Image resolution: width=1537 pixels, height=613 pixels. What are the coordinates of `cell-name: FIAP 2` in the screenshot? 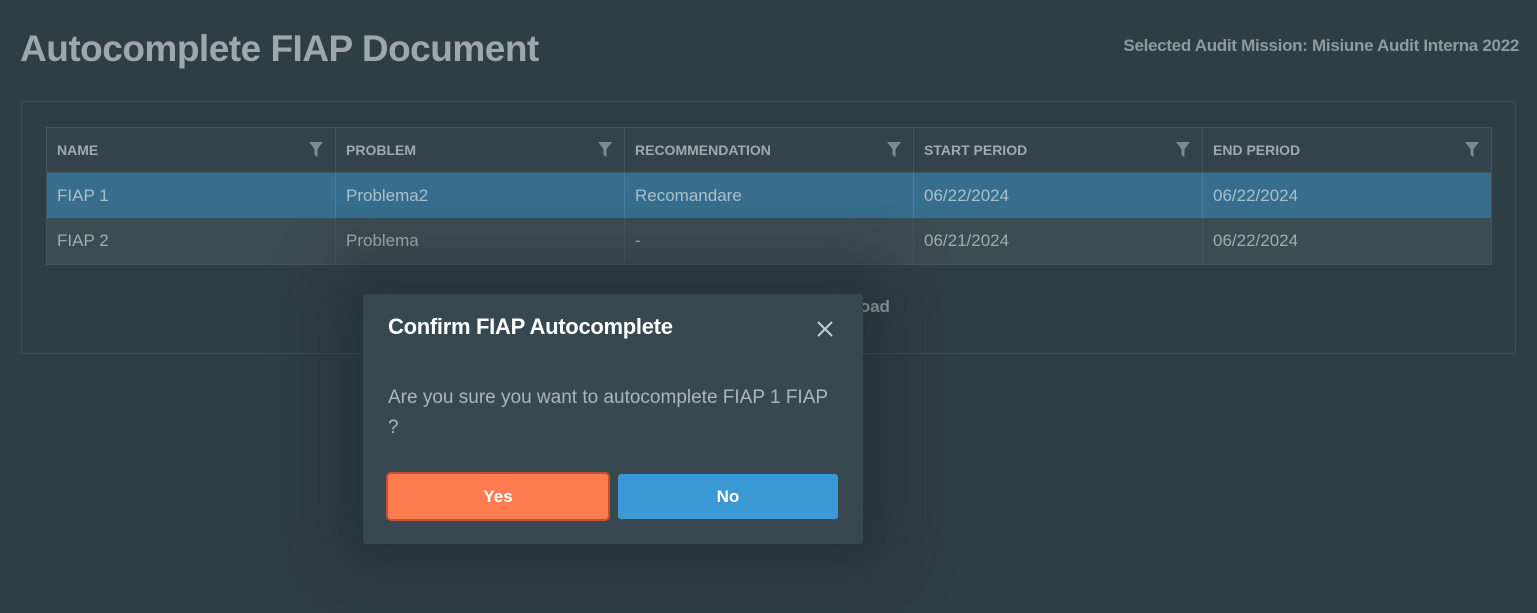 It's located at (191, 241).